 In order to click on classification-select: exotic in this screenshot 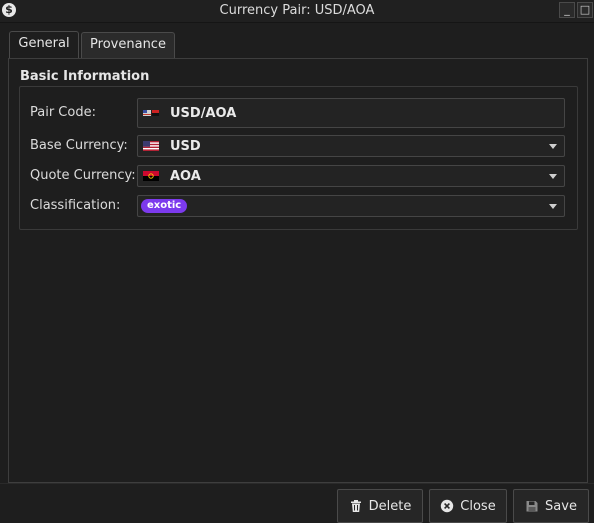, I will do `click(351, 206)`.